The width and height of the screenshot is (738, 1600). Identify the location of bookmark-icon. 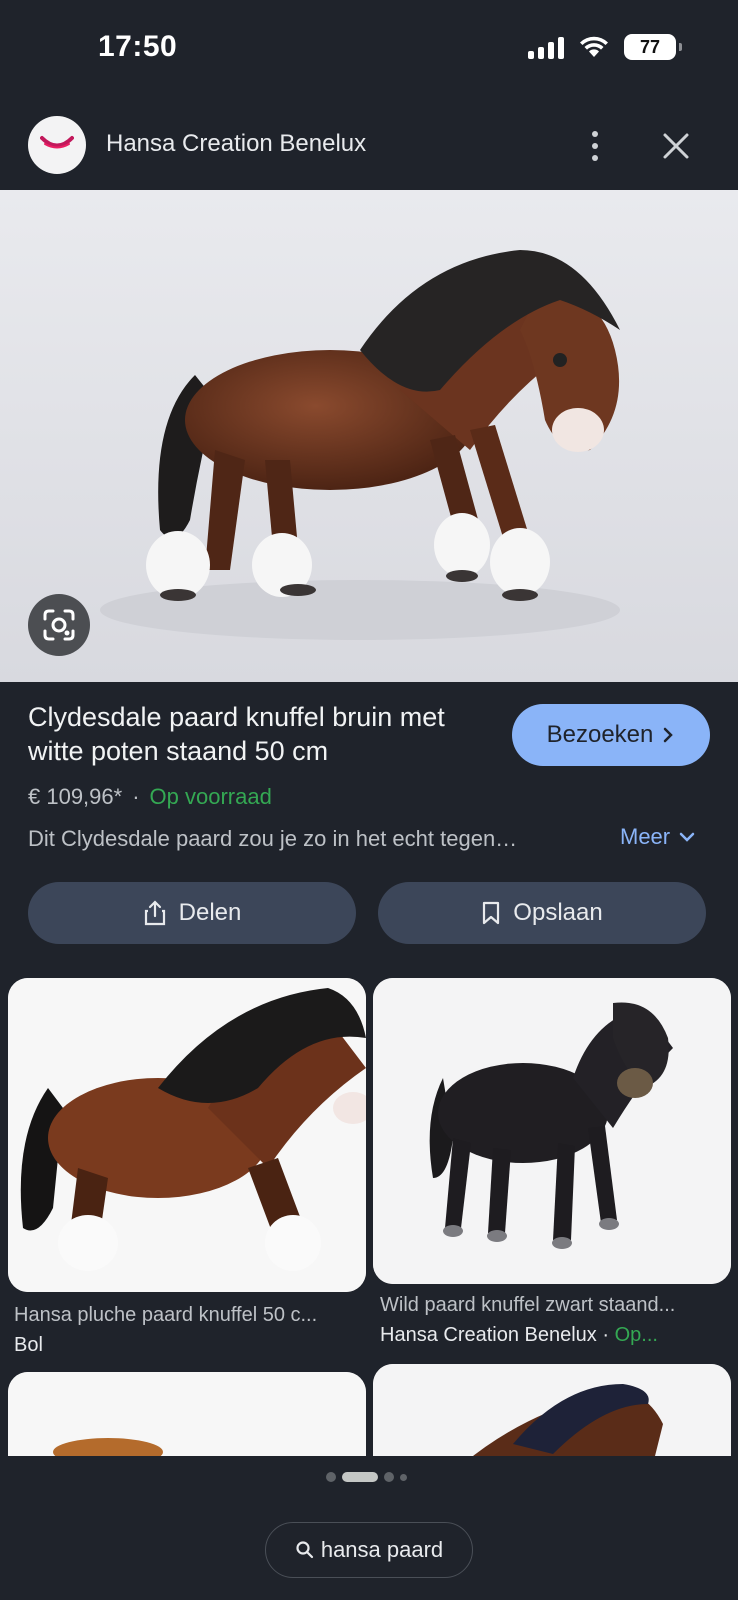
(491, 913).